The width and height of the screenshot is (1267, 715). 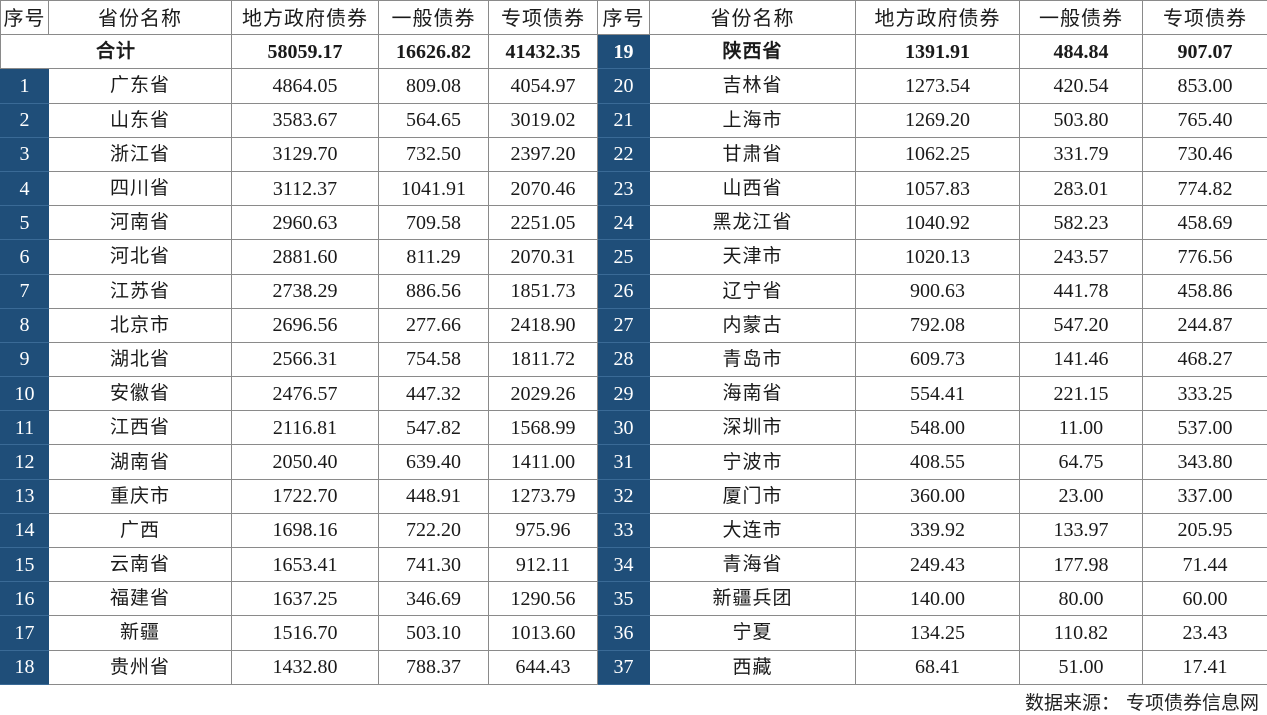 I want to click on header-row: 序号省份名称地方政府债券一般债券专项债券序号省份名称地方政府债券一般债券专项债券, so click(x=634, y=18).